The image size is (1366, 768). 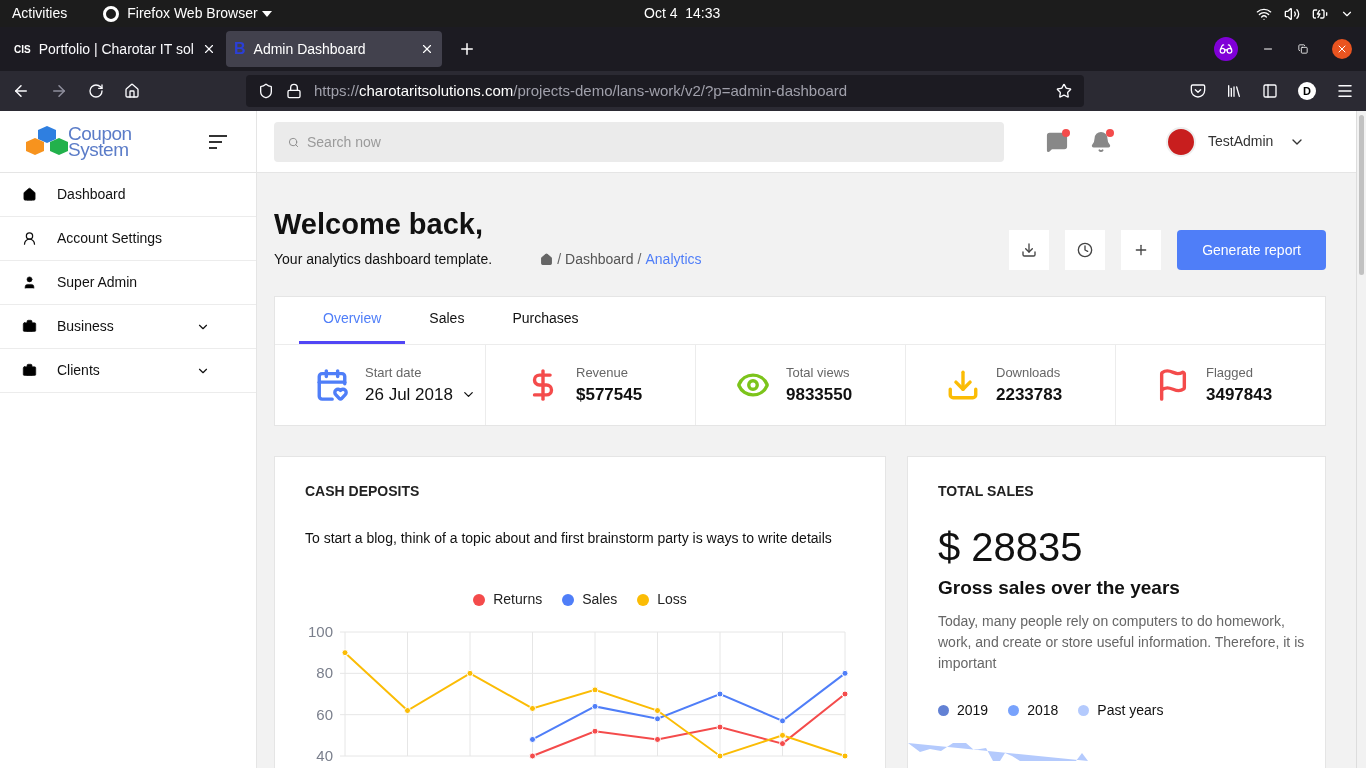 What do you see at coordinates (1345, 91) in the screenshot?
I see `menu-icon` at bounding box center [1345, 91].